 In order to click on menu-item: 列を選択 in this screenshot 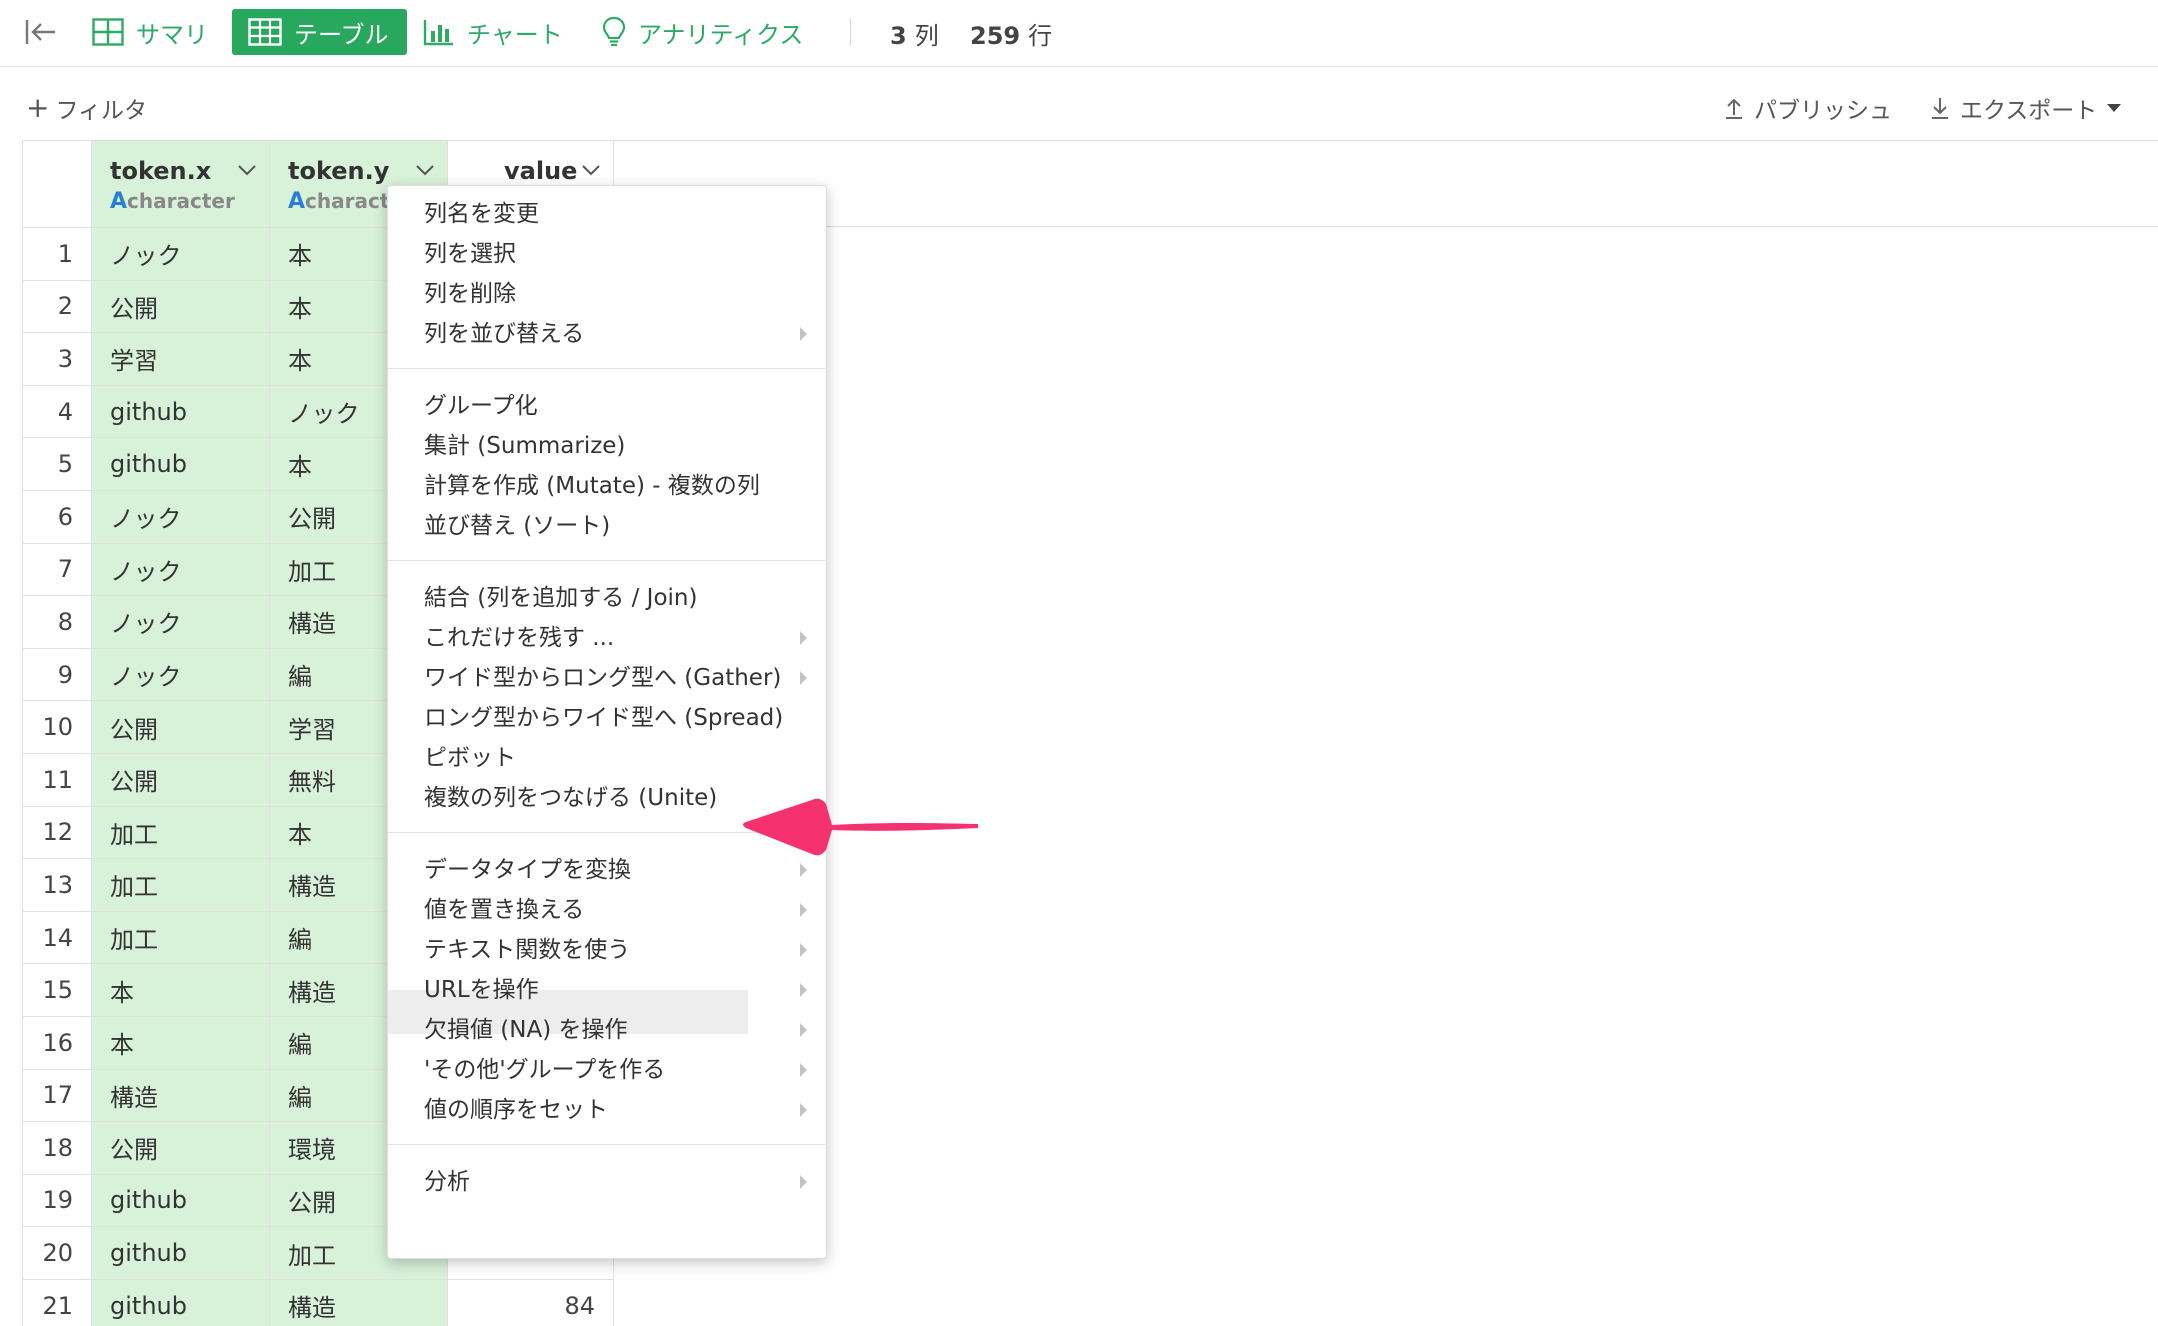, I will do `click(470, 254)`.